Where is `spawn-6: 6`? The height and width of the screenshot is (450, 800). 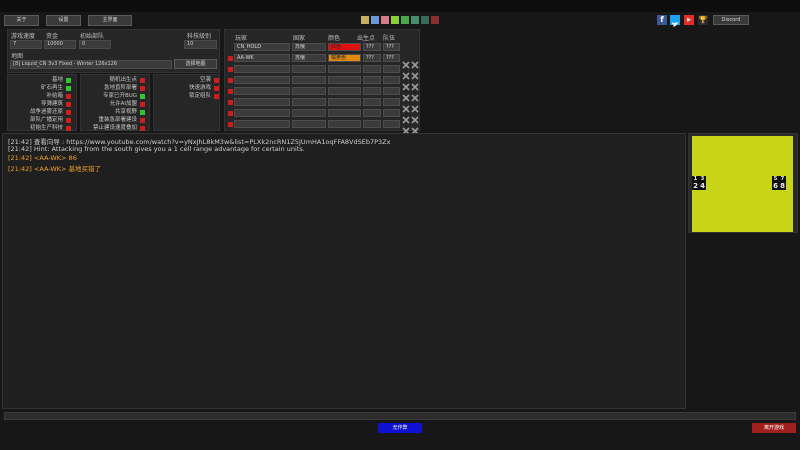 spawn-6: 6 is located at coordinates (775, 186).